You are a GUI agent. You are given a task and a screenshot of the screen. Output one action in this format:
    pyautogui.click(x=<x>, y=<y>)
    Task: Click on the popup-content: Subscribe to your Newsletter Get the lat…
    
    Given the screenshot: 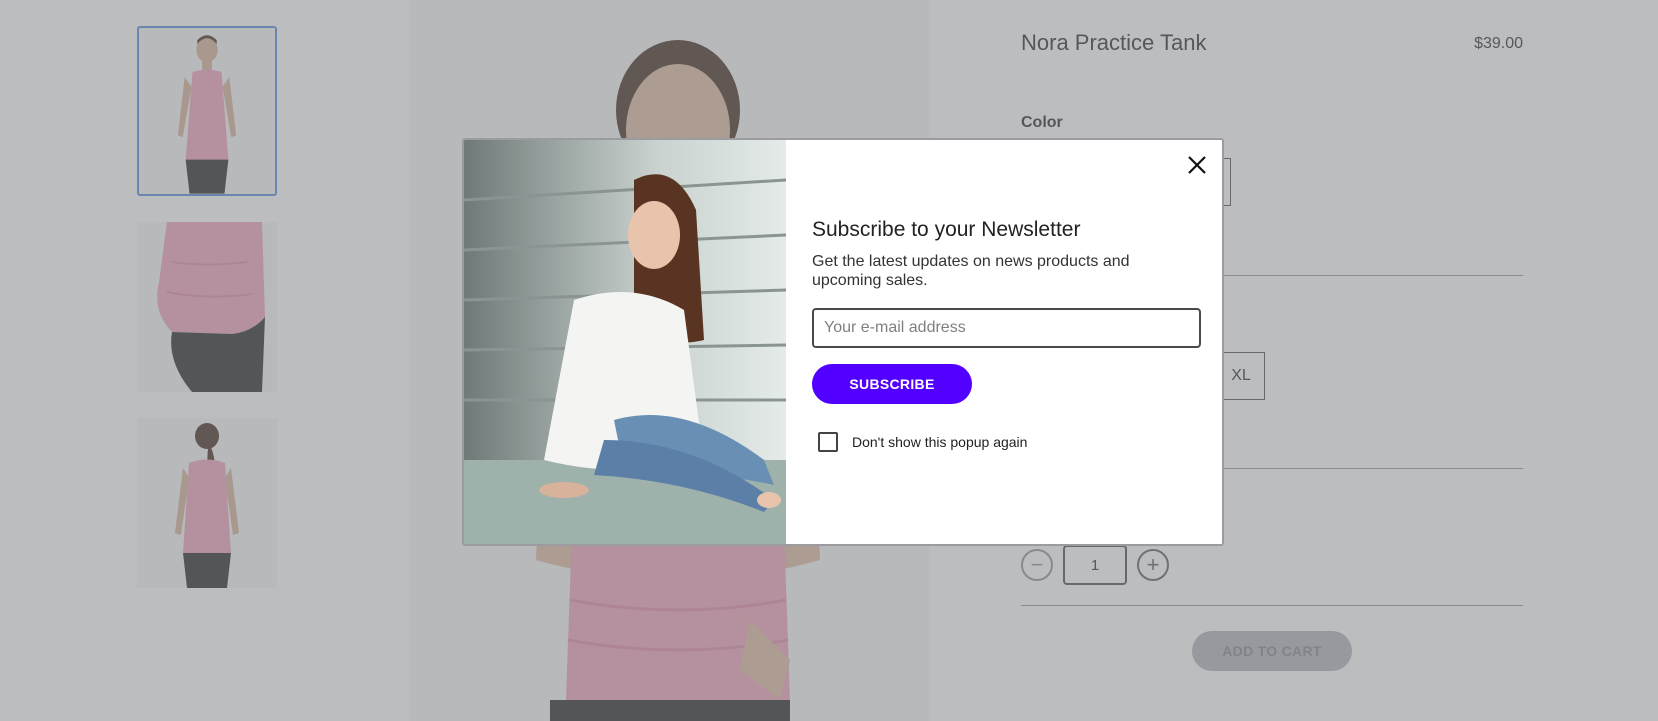 What is the action you would take?
    pyautogui.click(x=1007, y=335)
    